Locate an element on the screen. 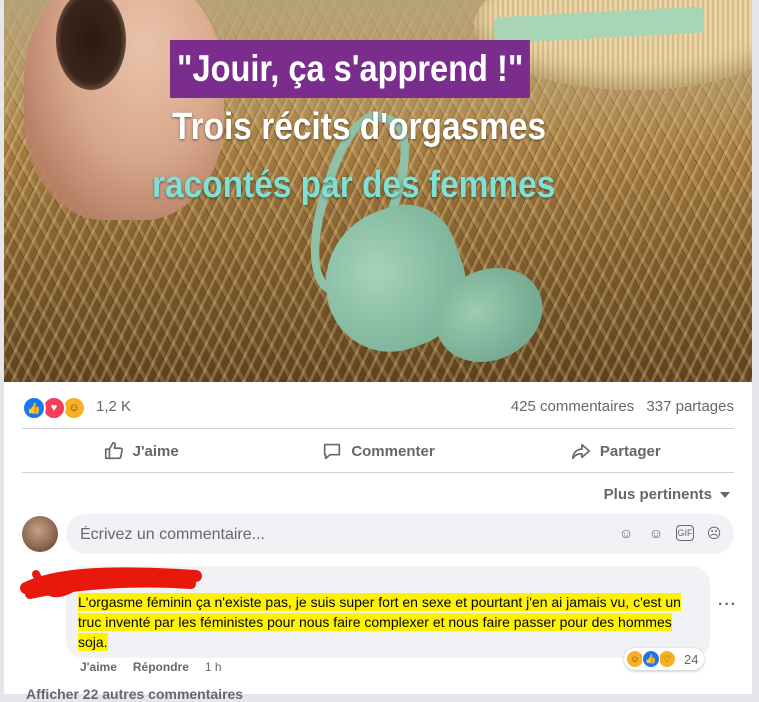 The image size is (759, 702). care-icon: ♡ is located at coordinates (667, 659).